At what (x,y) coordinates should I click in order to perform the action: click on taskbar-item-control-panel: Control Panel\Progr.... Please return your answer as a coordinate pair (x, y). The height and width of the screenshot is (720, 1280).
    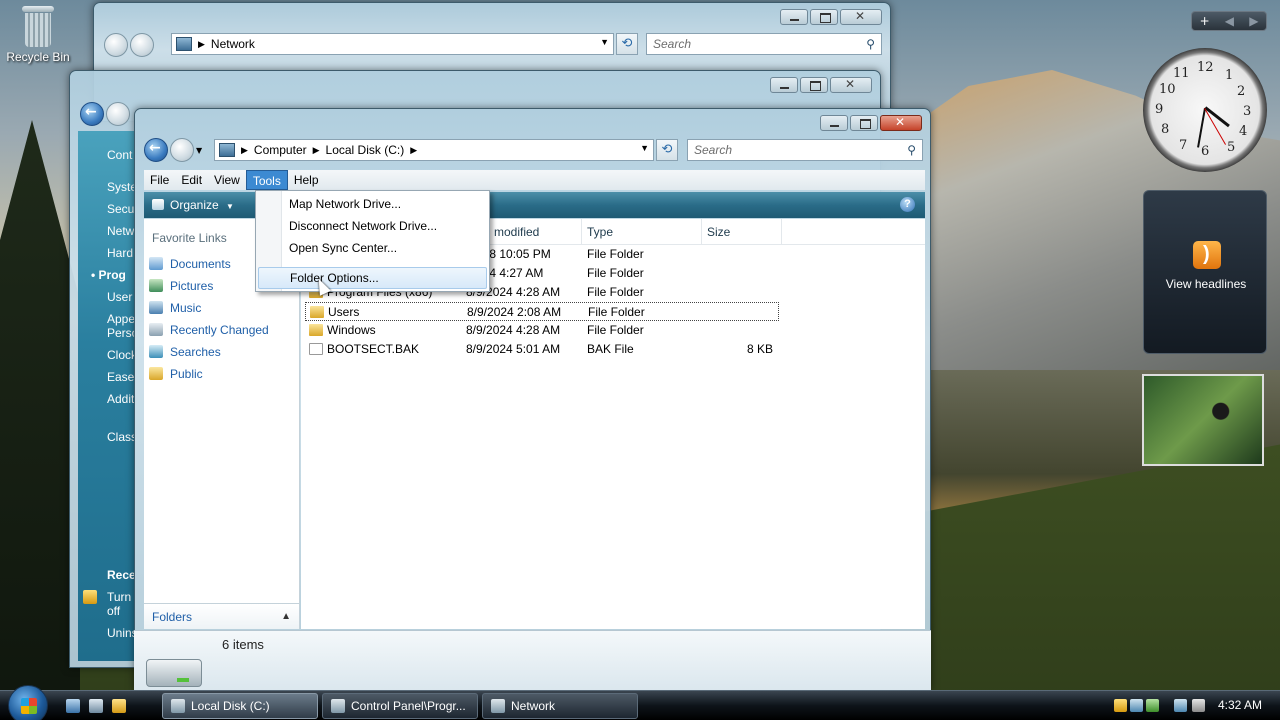
    Looking at the image, I should click on (400, 706).